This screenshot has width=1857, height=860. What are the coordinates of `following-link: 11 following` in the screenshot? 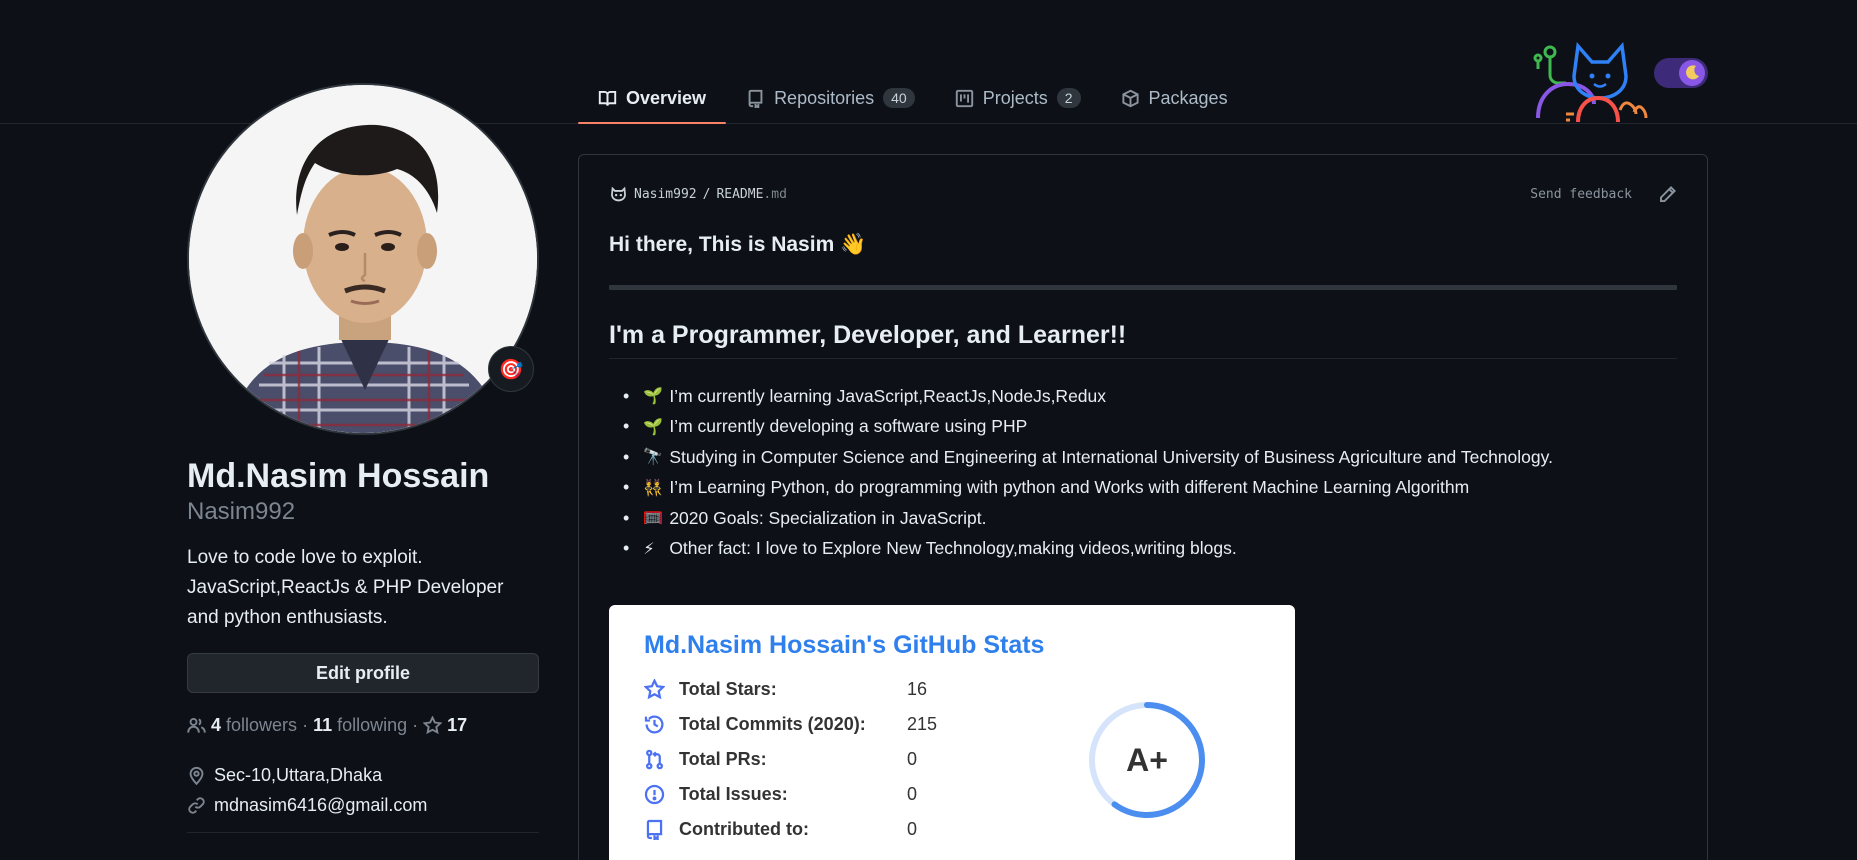 It's located at (360, 725).